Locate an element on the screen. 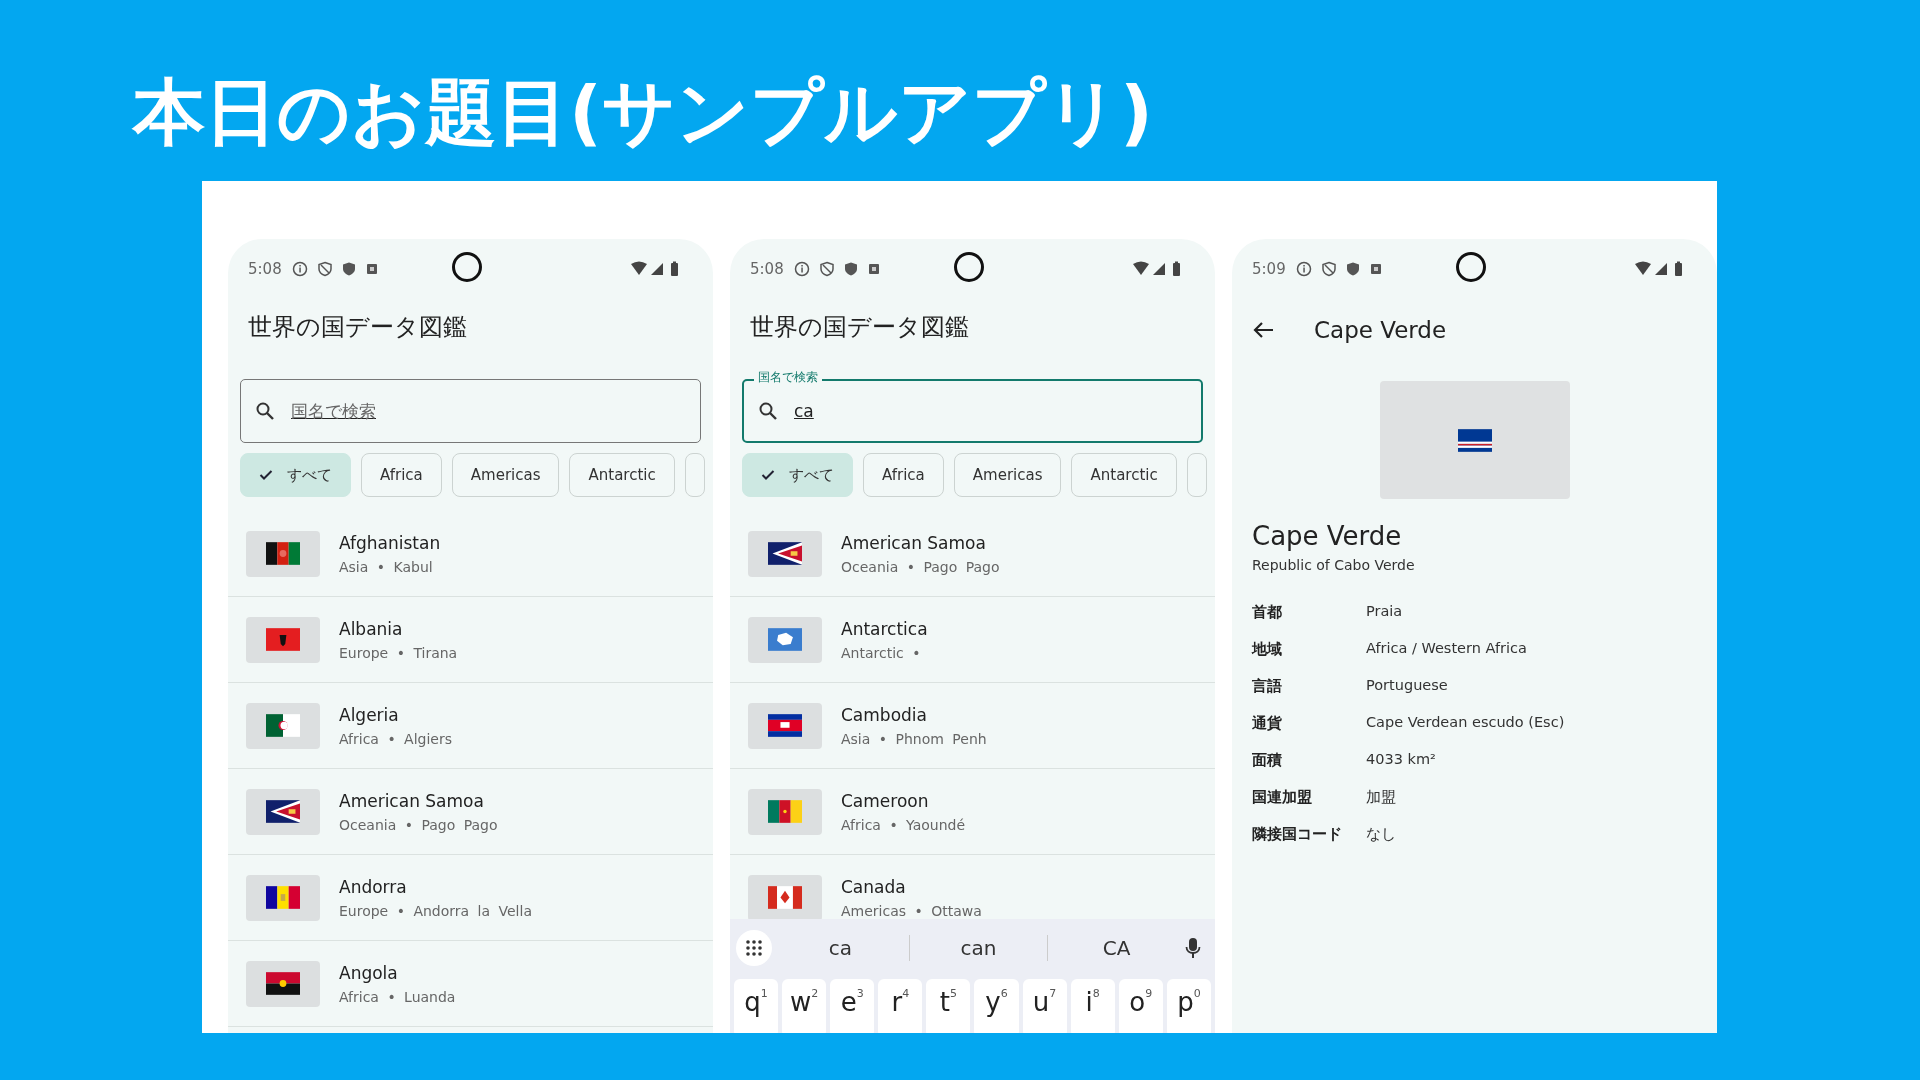  keyboard-key: w$^{2}$ is located at coordinates (804, 1006).